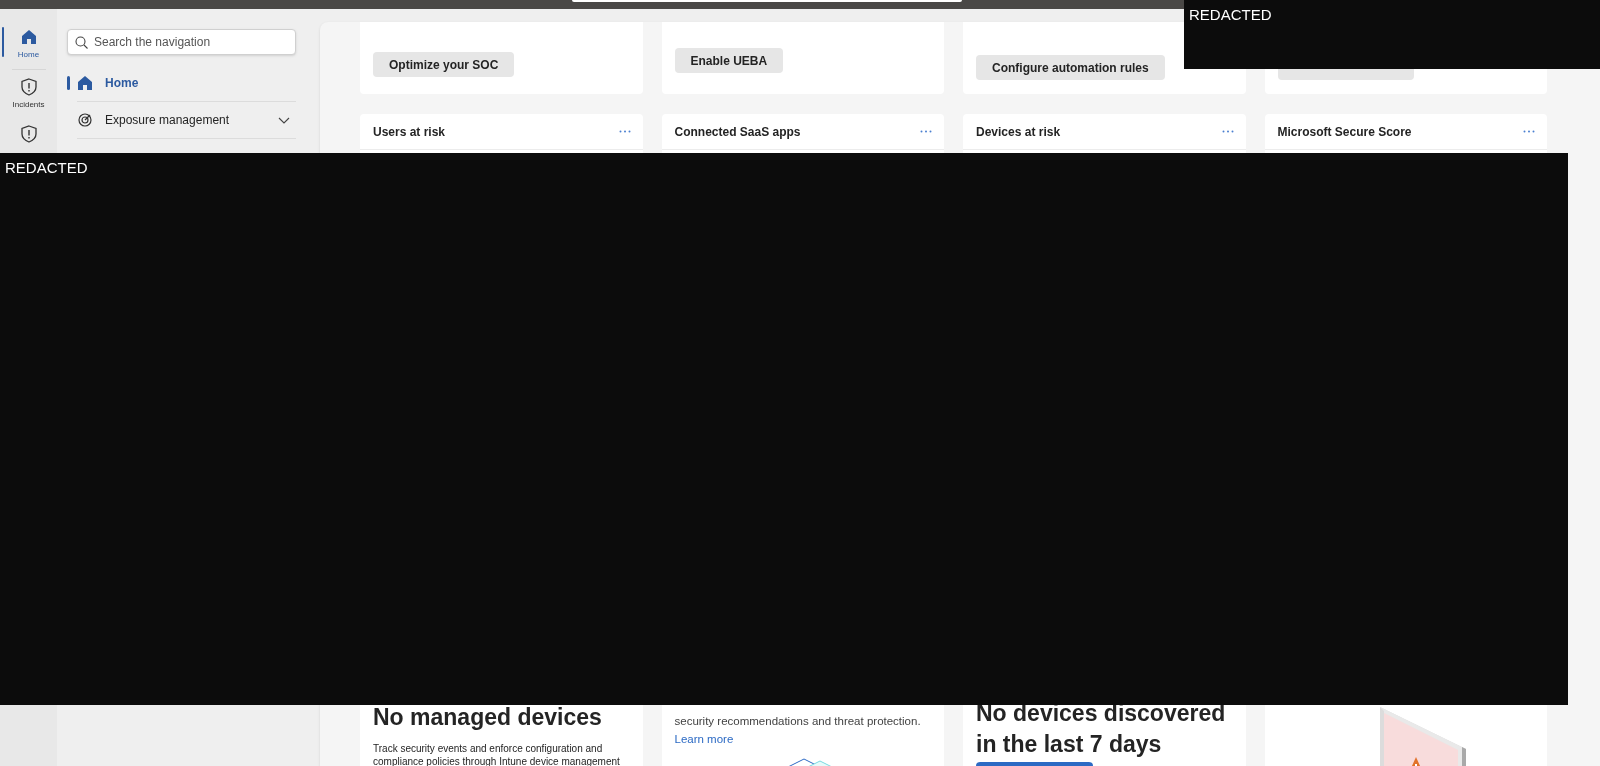  Describe the element at coordinates (181, 42) in the screenshot. I see `search-field: Search the navigation` at that location.